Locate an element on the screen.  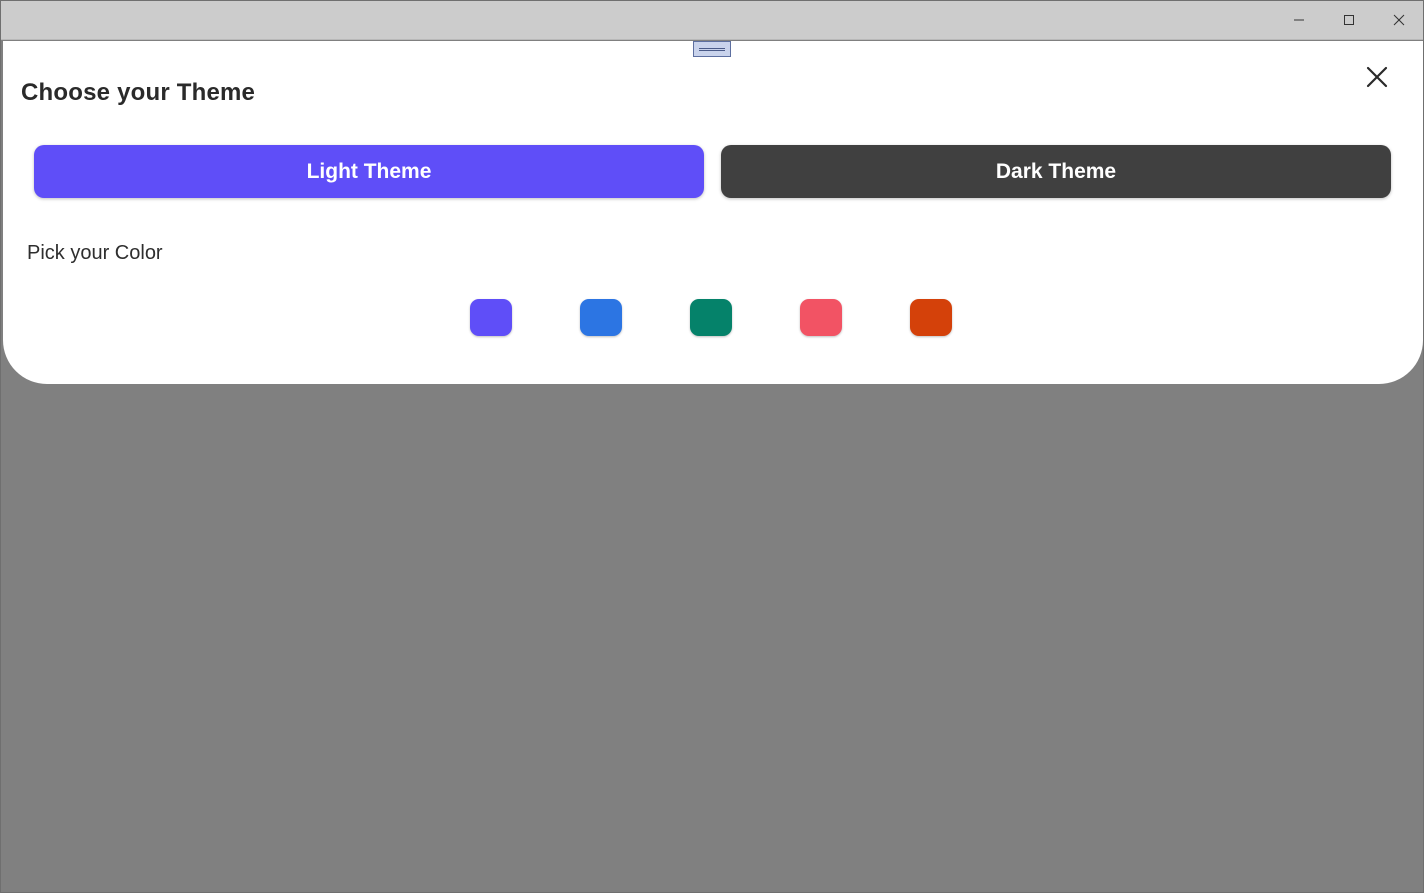
title-bar is located at coordinates (712, 20).